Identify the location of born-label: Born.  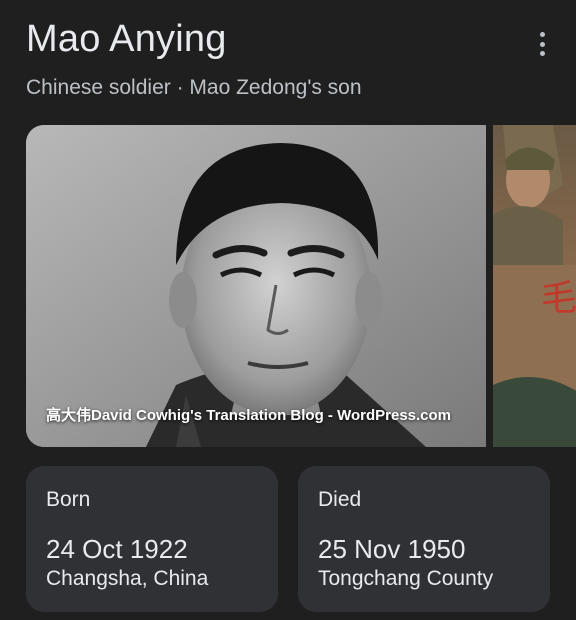
(68, 499).